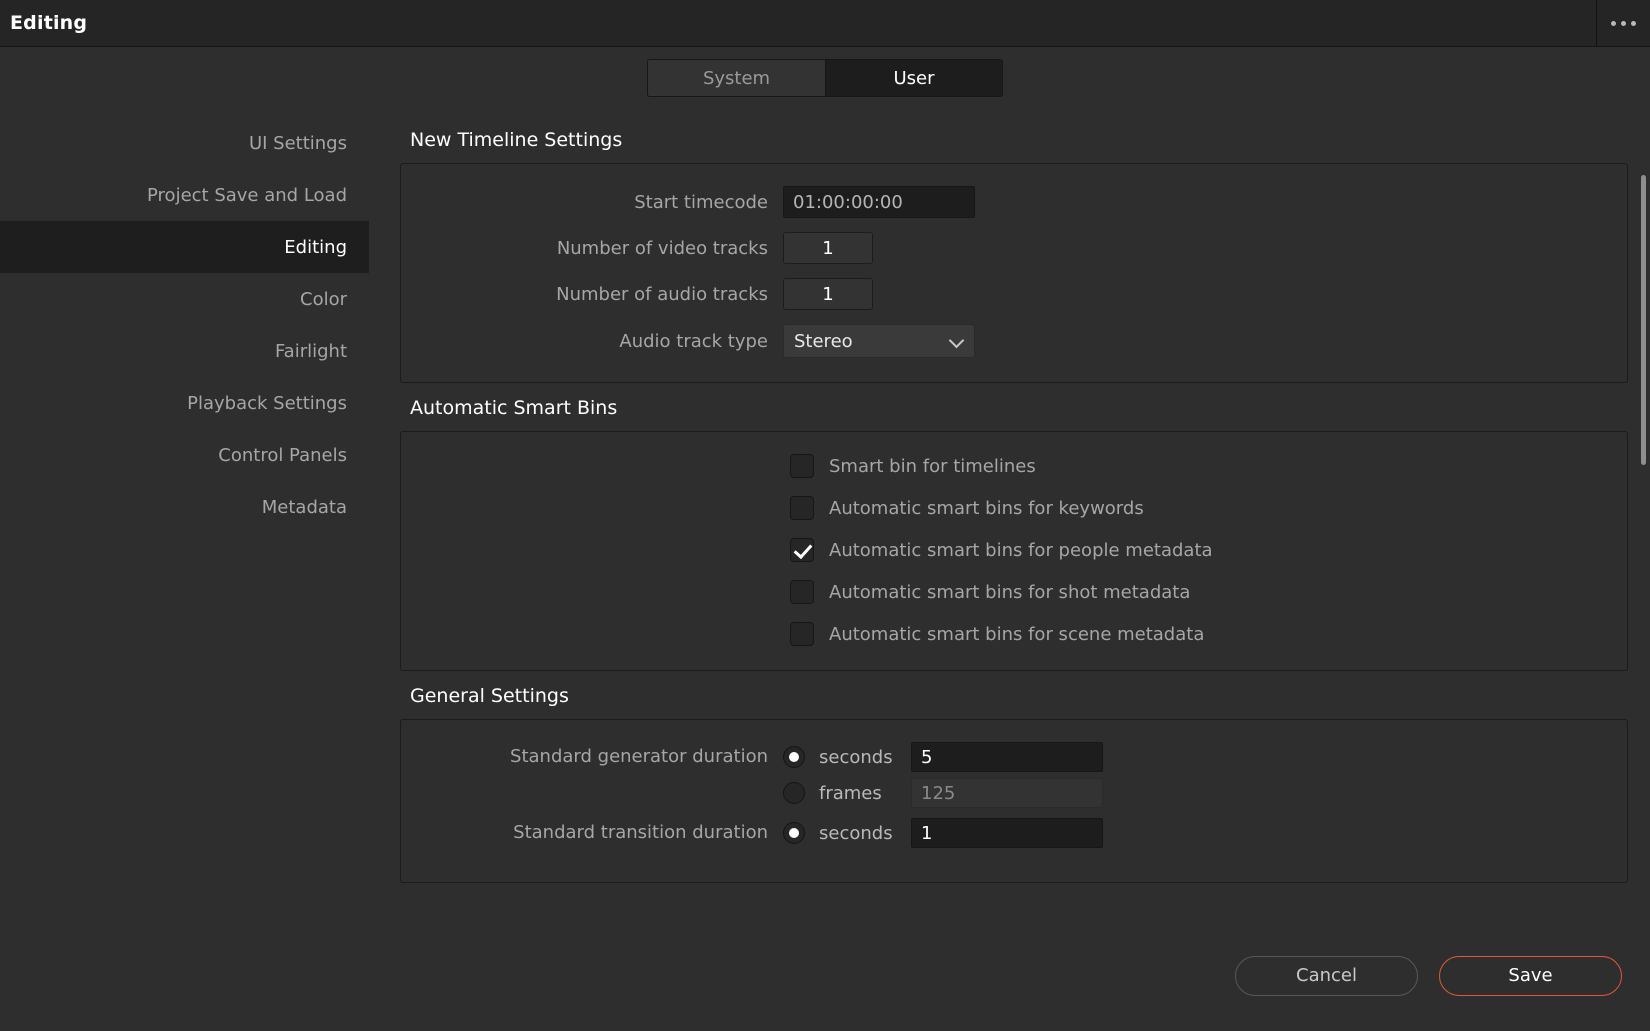 The width and height of the screenshot is (1650, 1031). Describe the element at coordinates (802, 466) in the screenshot. I see `checkbox-smart-bin-timelines` at that location.